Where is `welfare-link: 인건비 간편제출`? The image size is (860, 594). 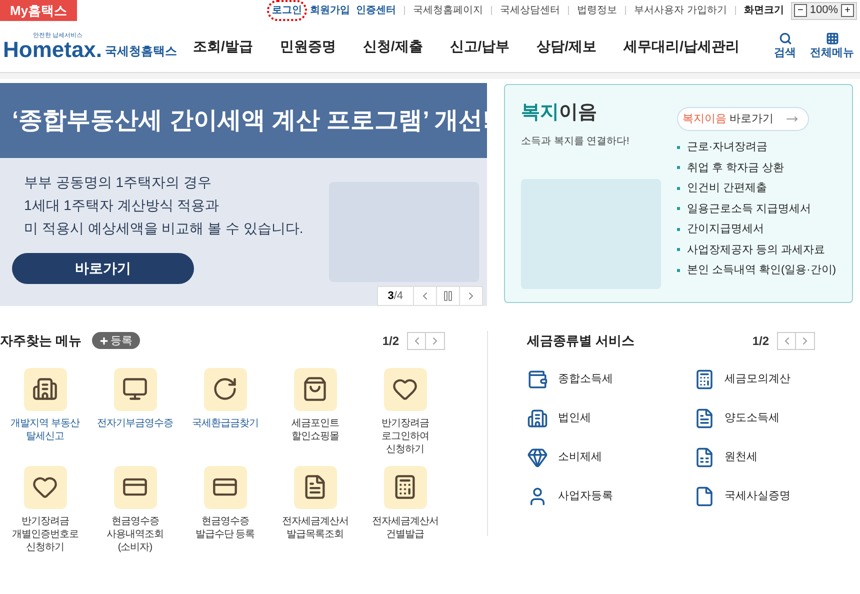
welfare-link: 인건비 간편제출 is located at coordinates (726, 188).